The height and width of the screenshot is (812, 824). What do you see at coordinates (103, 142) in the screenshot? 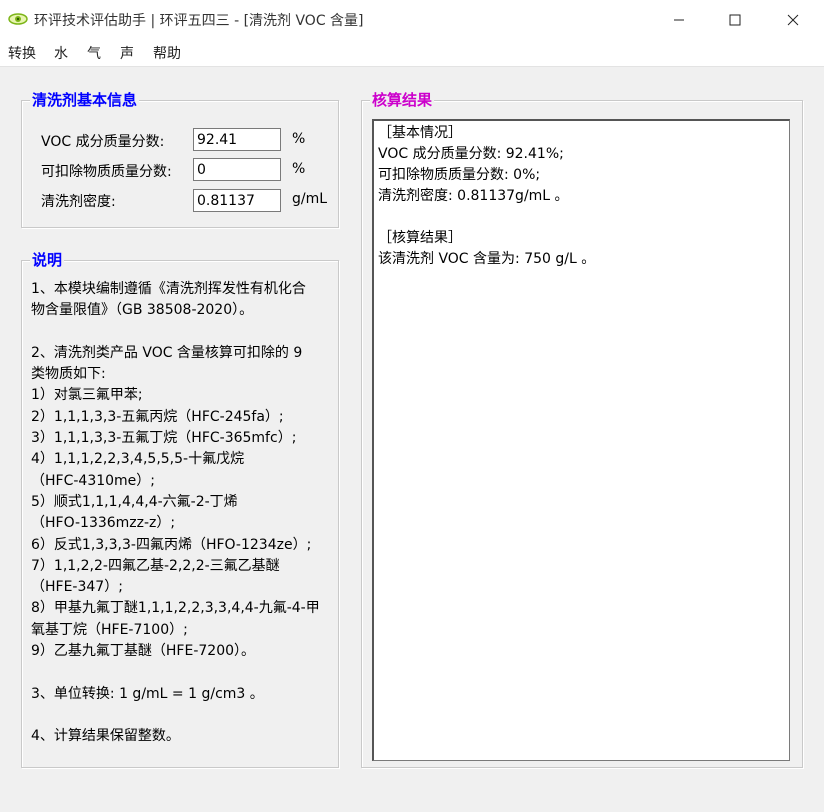
I see `voc-fraction-label: VOC 成分质量分数:` at bounding box center [103, 142].